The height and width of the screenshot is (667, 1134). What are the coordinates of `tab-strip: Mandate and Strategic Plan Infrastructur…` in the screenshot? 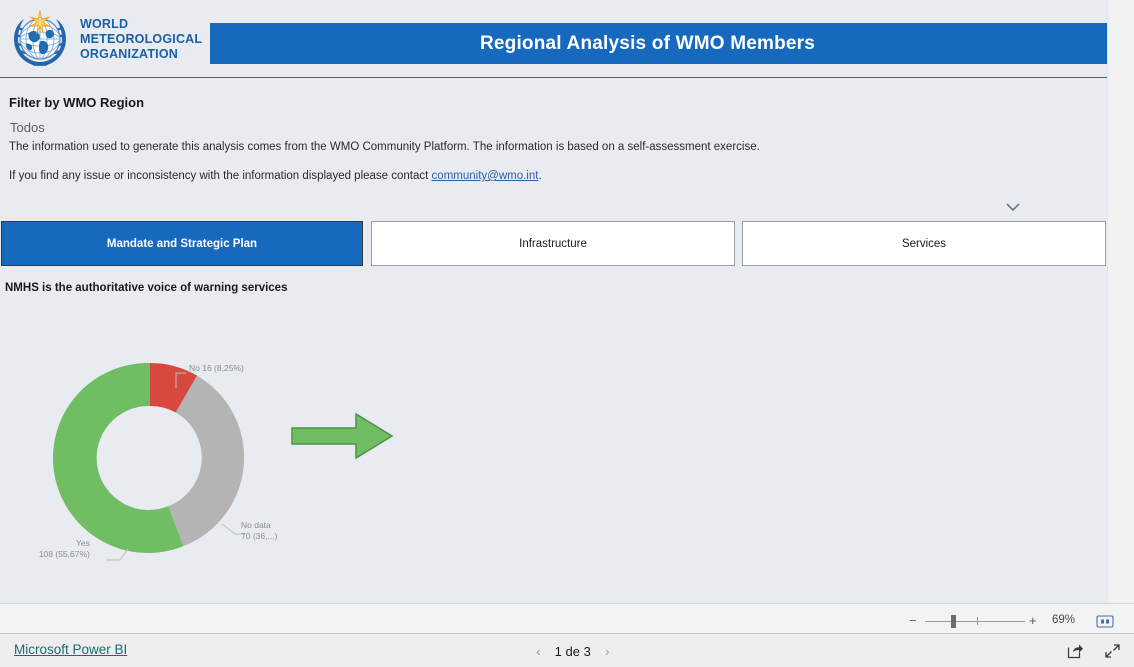 It's located at (553, 243).